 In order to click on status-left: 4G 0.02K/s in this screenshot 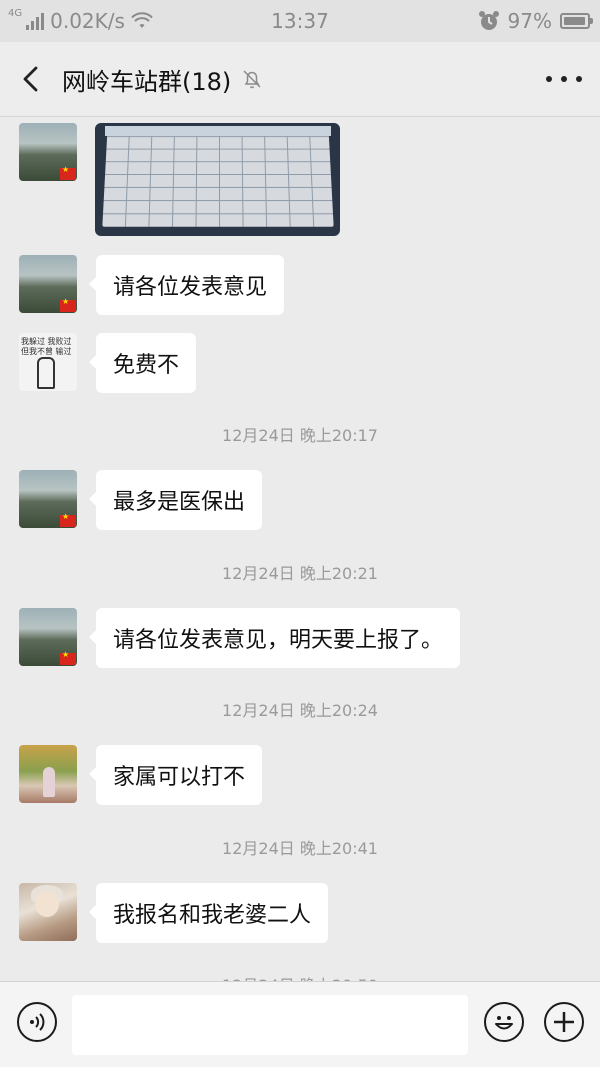, I will do `click(80, 21)`.